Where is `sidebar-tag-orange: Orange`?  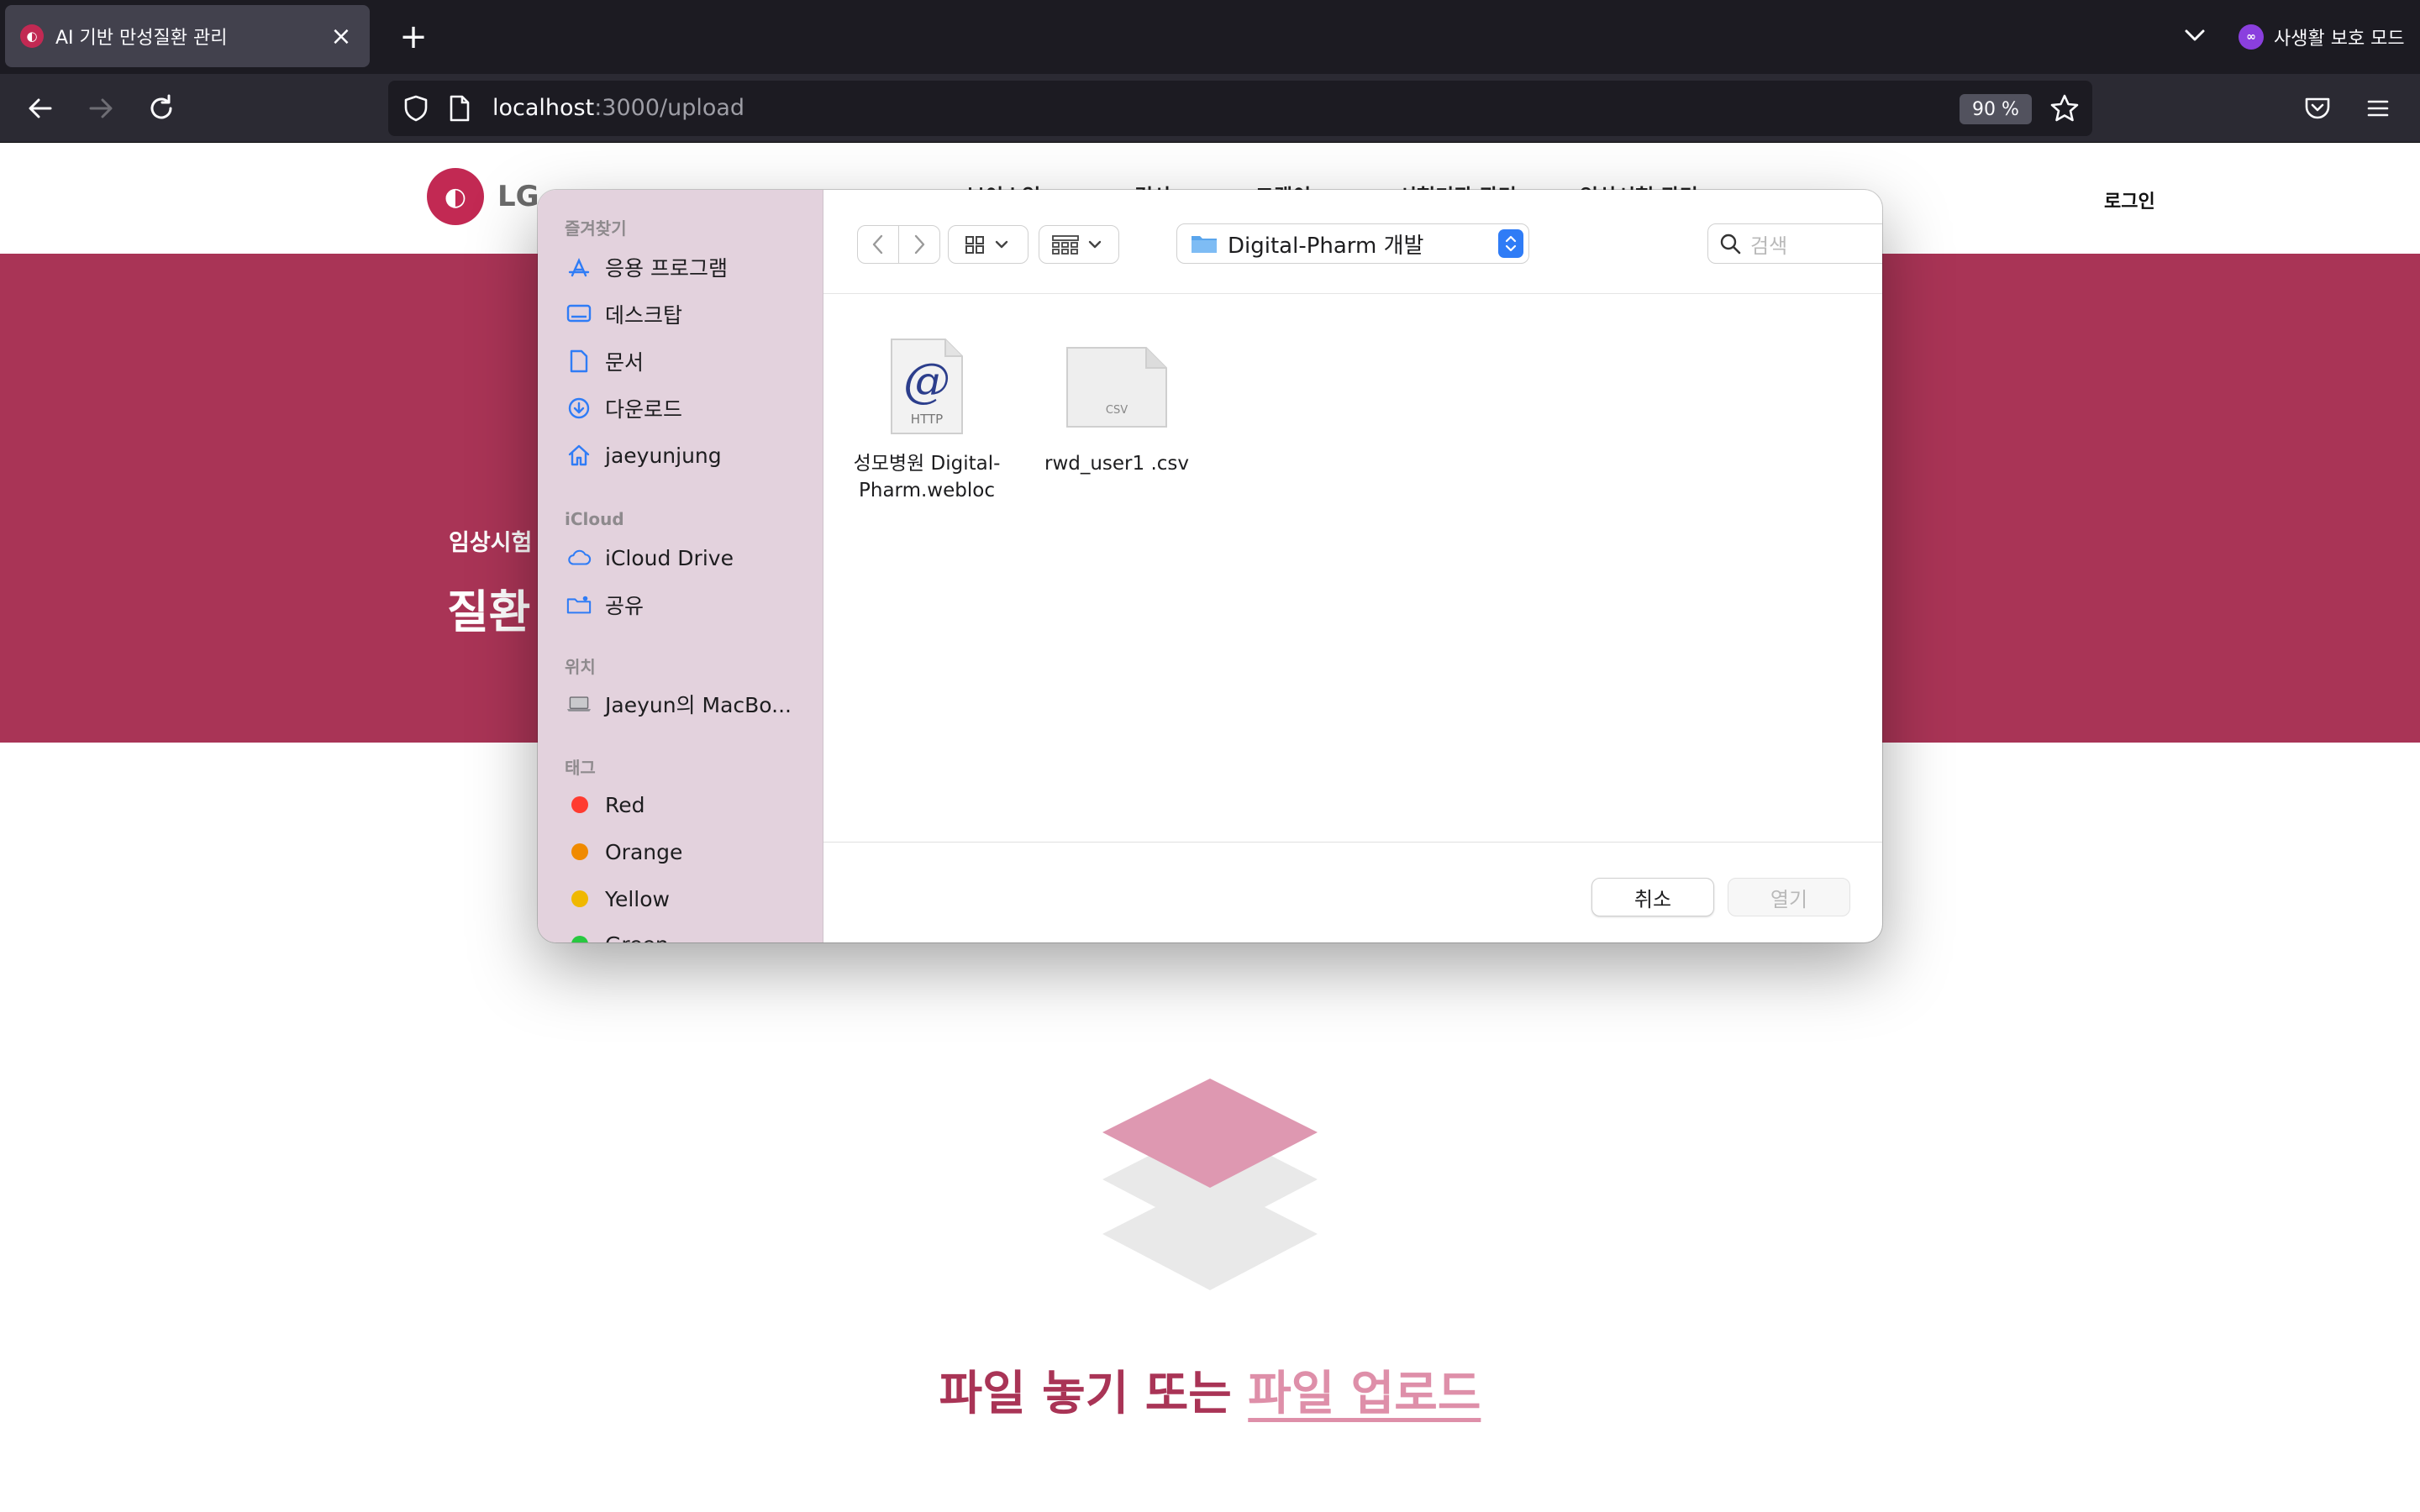 sidebar-tag-orange: Orange is located at coordinates (688, 851).